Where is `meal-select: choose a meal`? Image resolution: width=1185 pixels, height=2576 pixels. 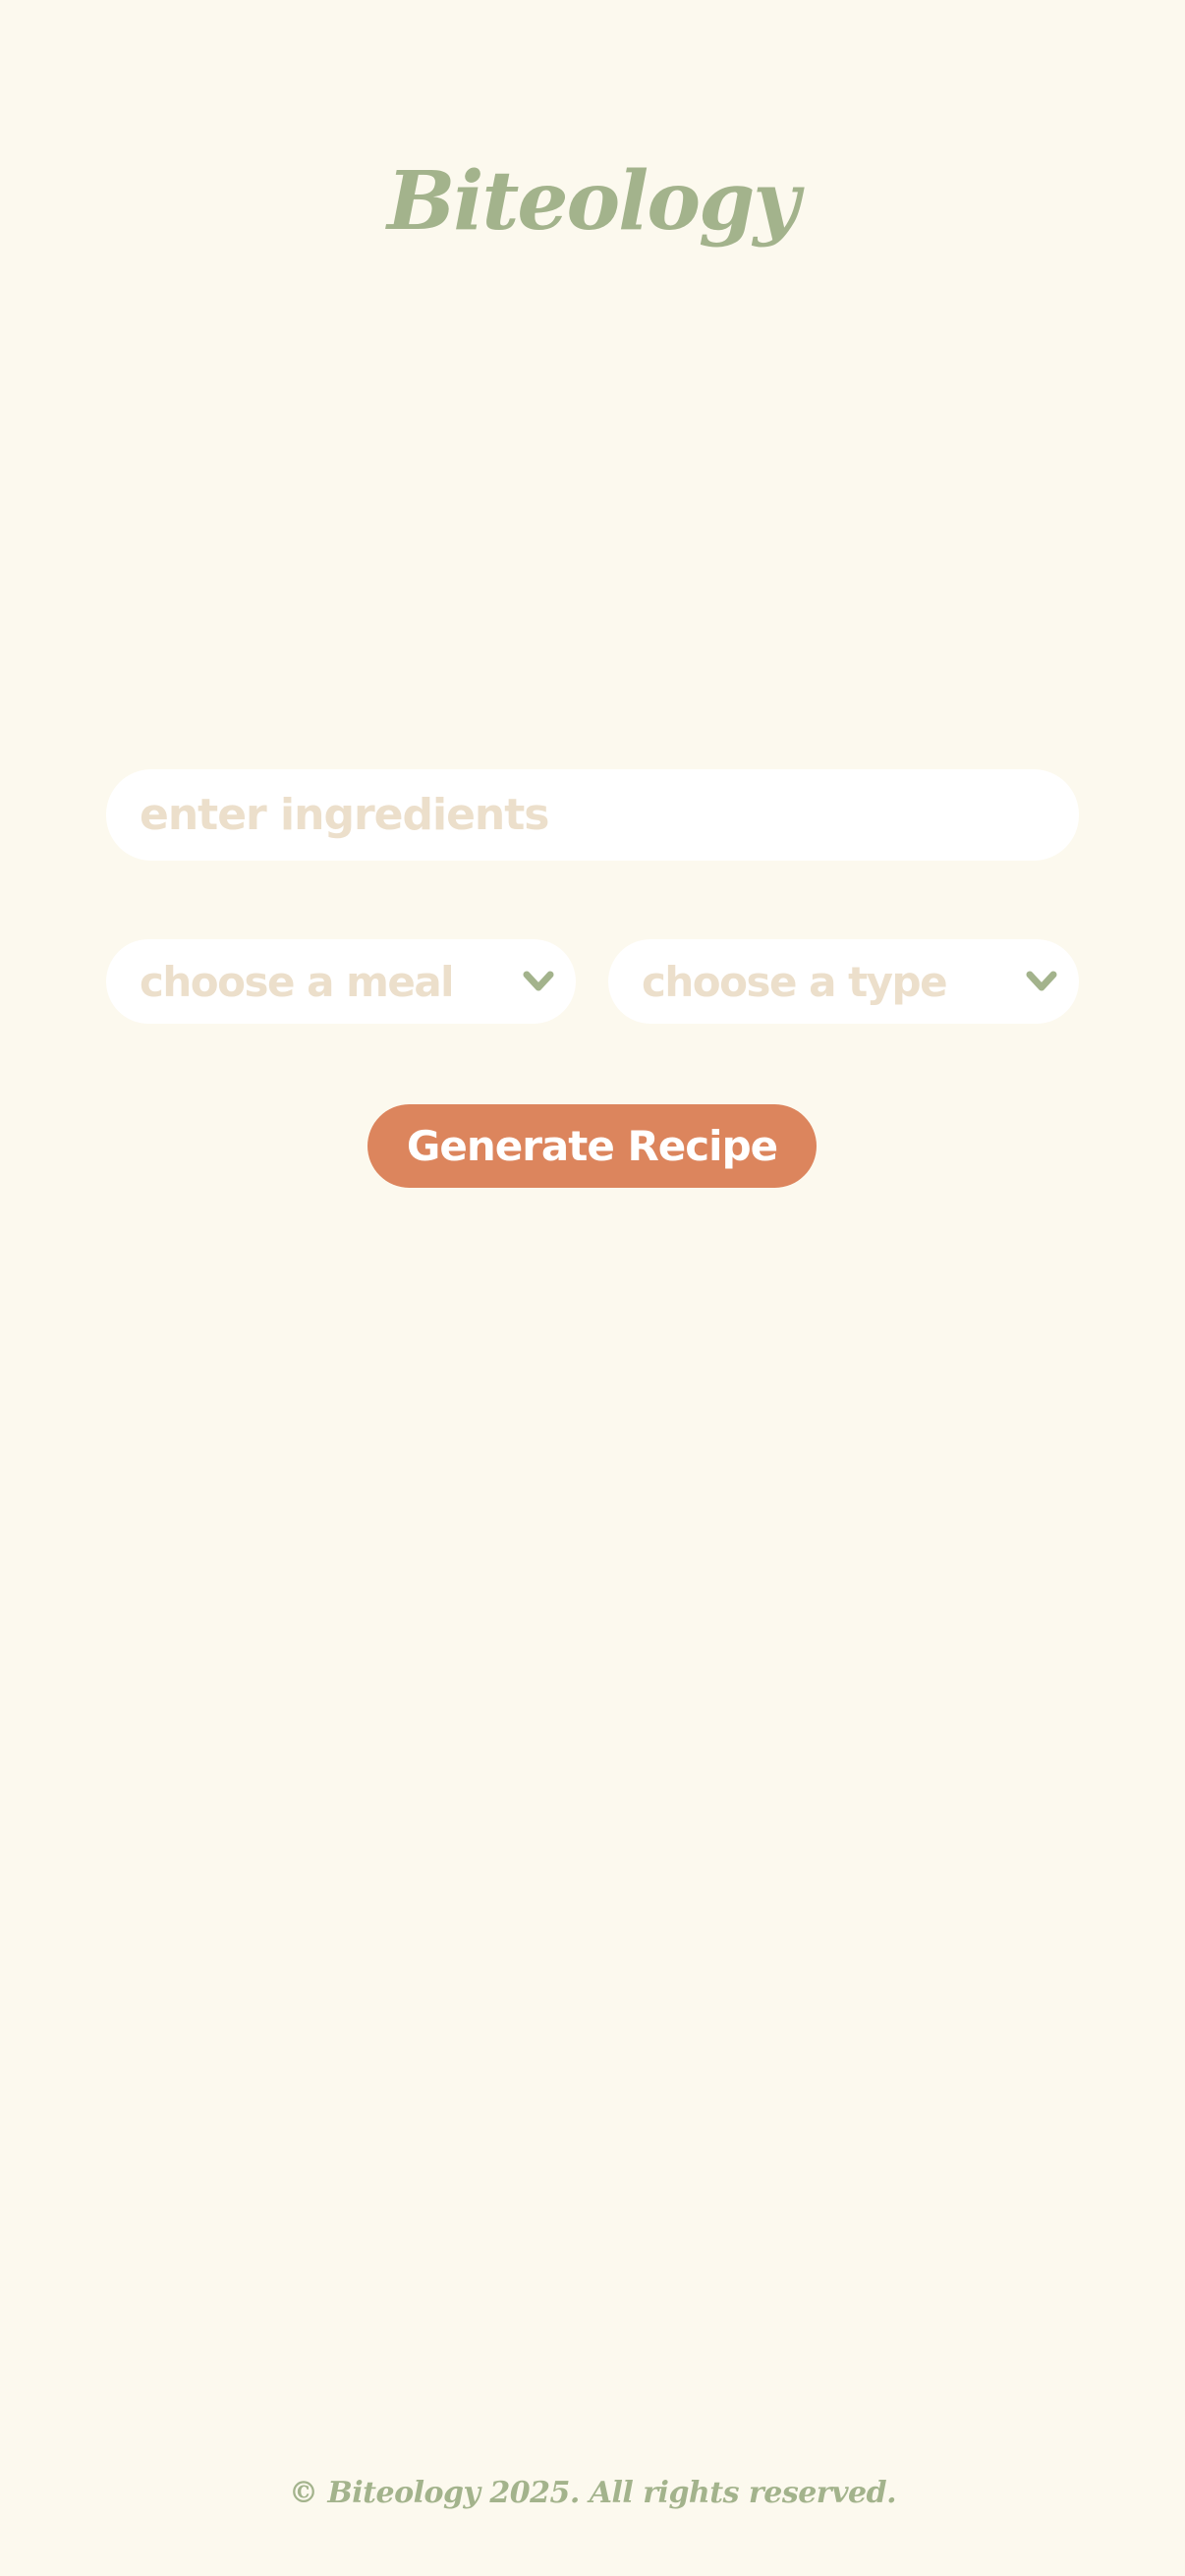
meal-select: choose a meal is located at coordinates (341, 981).